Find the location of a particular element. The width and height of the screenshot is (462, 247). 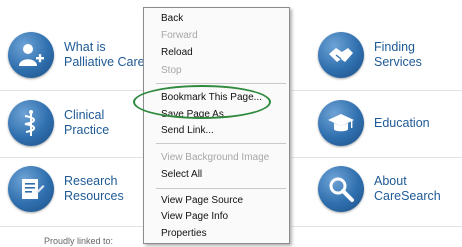

tile-label: About CareSearch is located at coordinates (407, 188).